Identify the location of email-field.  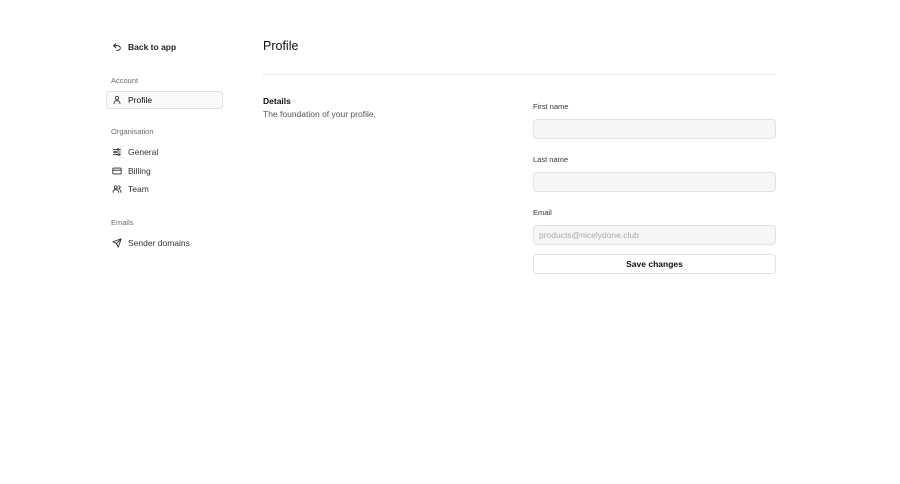
(654, 235).